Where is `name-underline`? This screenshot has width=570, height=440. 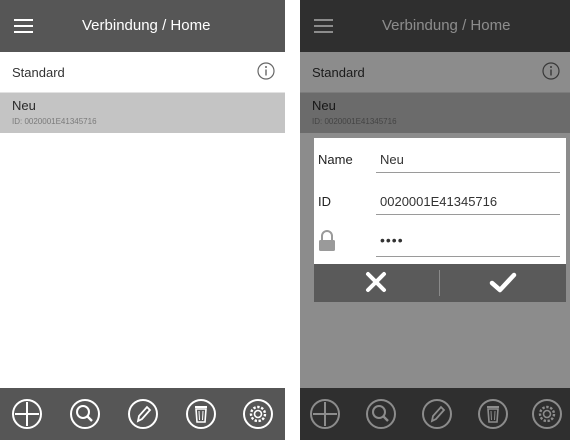
name-underline is located at coordinates (468, 172).